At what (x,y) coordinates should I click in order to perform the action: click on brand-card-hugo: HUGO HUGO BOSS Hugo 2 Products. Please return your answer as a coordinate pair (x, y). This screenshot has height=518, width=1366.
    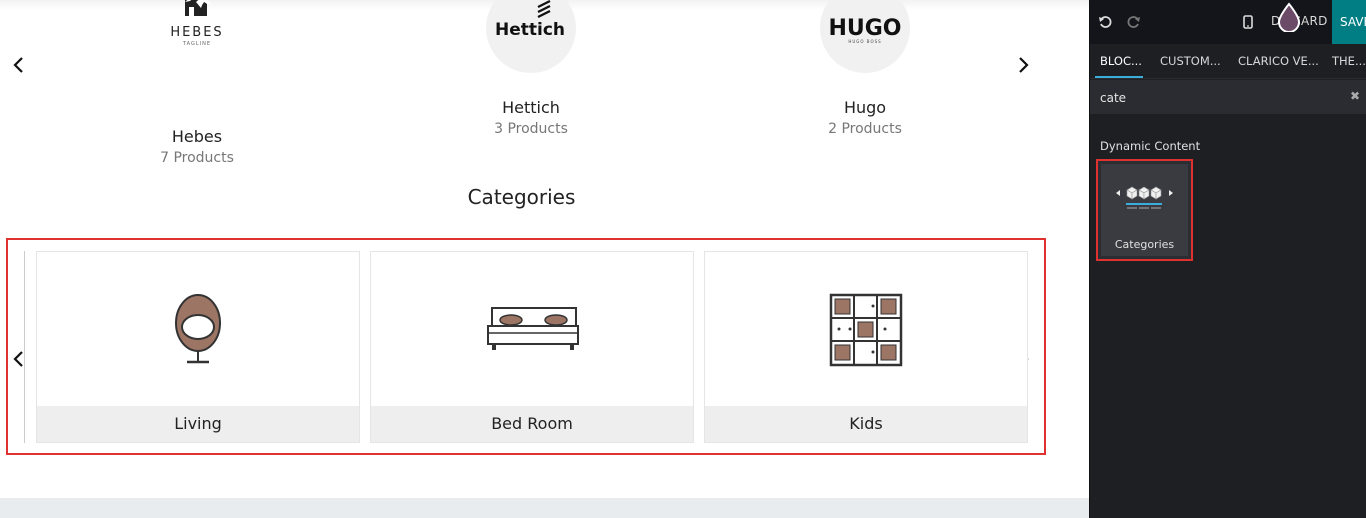
    Looking at the image, I should click on (865, 68).